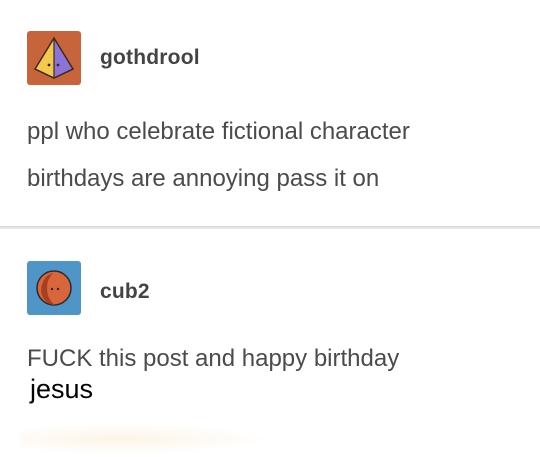  I want to click on post-body-line: FUCK this post and happy birthday, so click(213, 358).